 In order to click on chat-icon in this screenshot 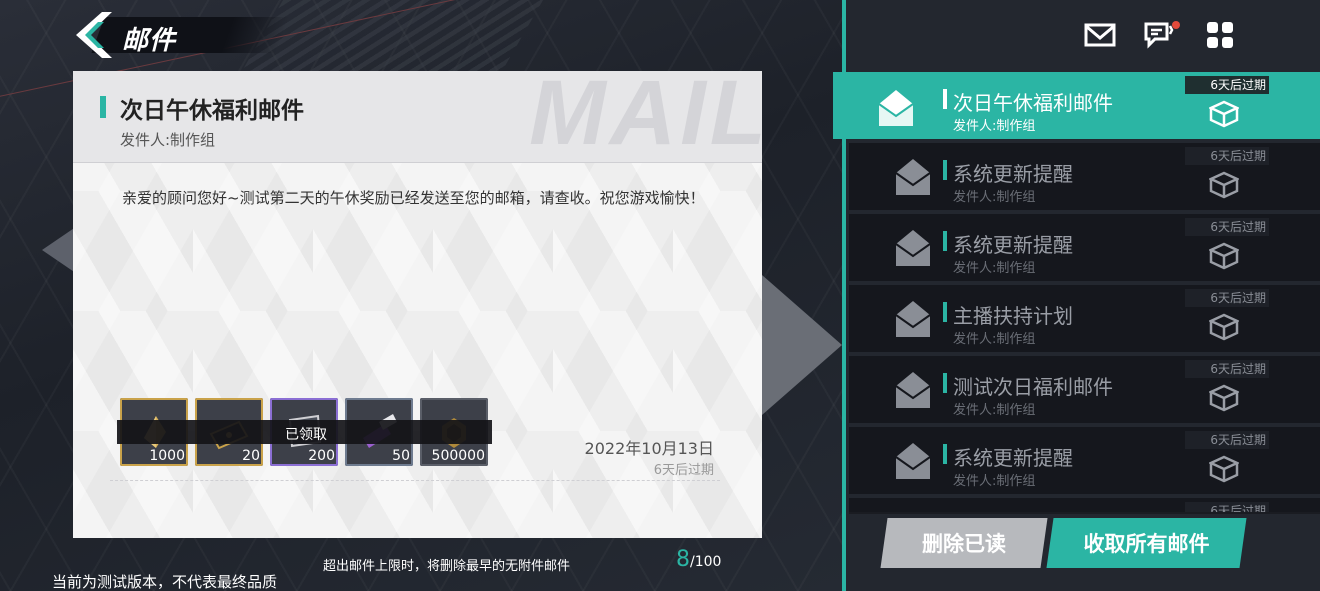, I will do `click(1159, 35)`.